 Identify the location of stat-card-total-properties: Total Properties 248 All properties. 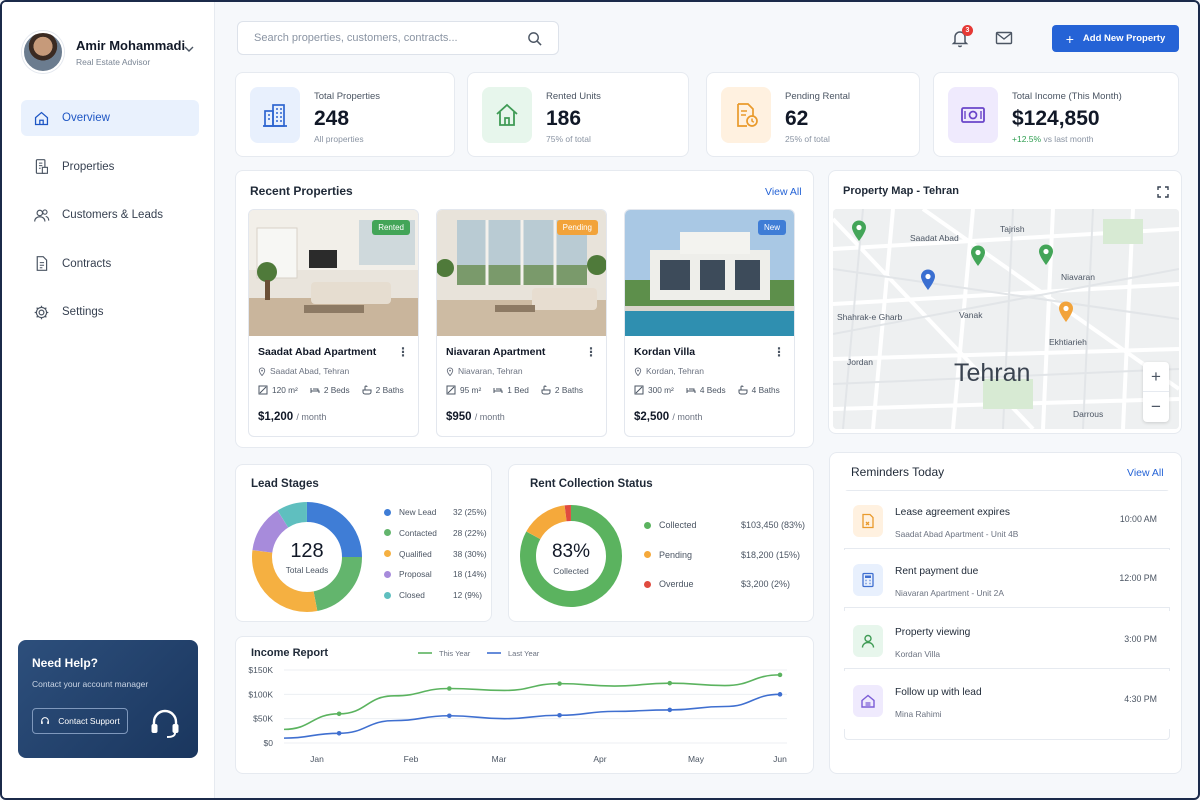
(345, 114).